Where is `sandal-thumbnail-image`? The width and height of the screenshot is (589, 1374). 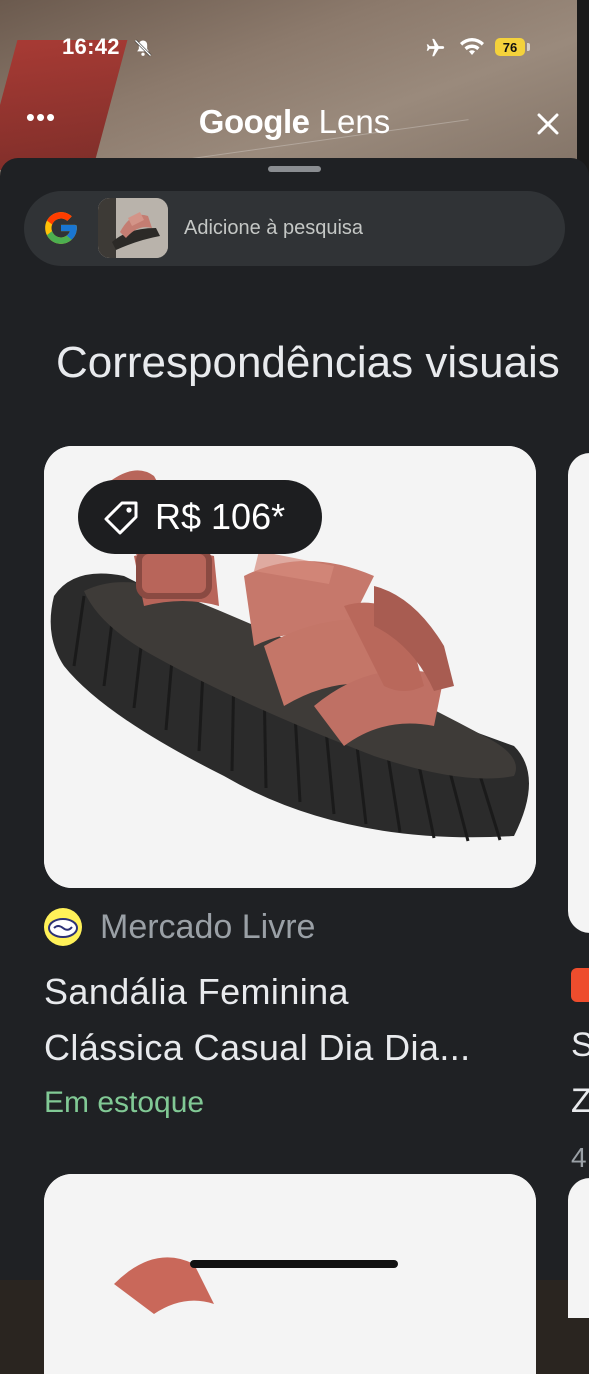 sandal-thumbnail-image is located at coordinates (133, 228).